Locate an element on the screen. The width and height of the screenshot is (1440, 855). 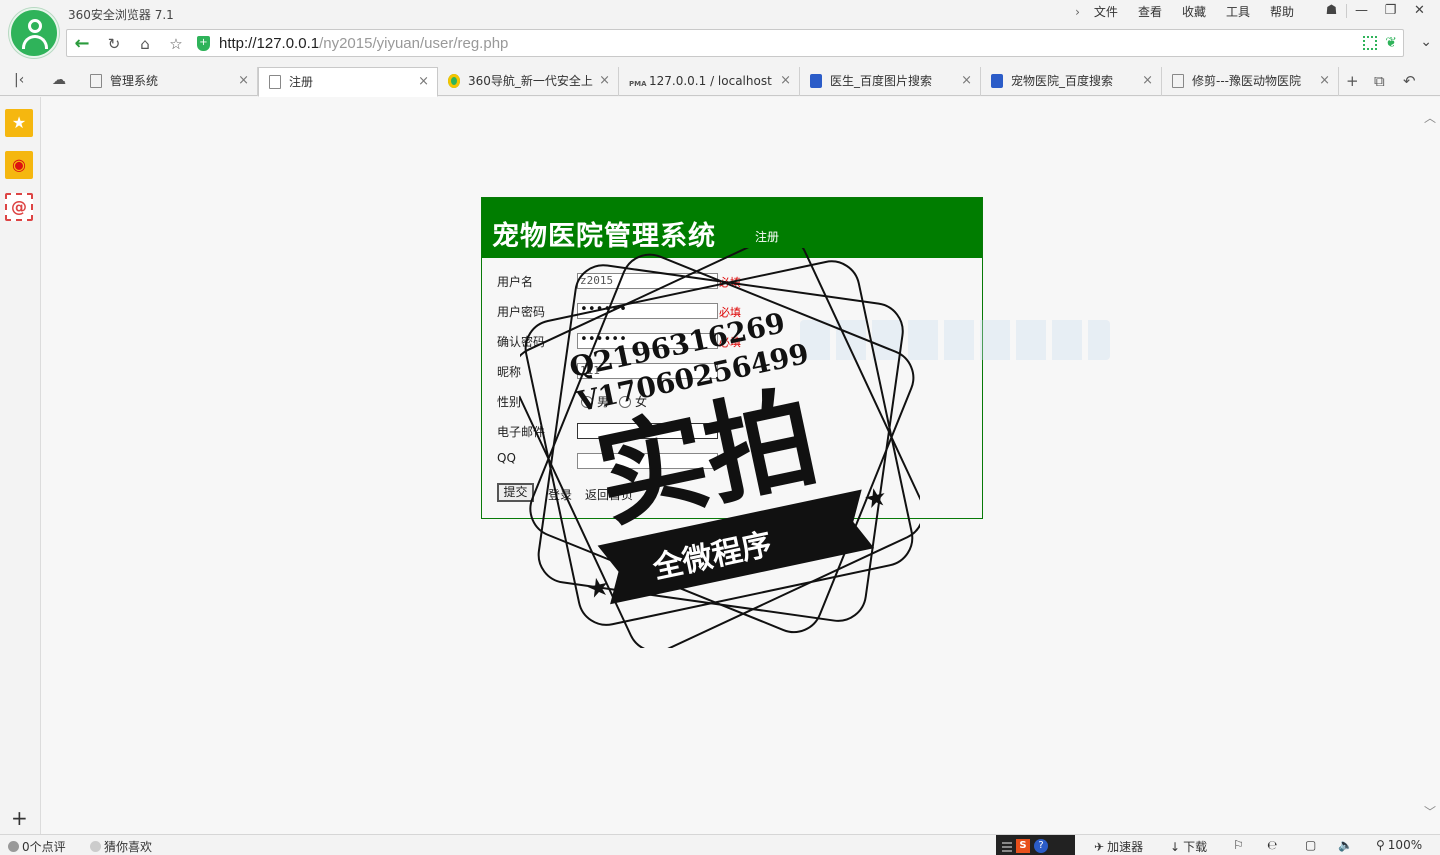
download-button: ↓ 下载 is located at coordinates (1188, 846).